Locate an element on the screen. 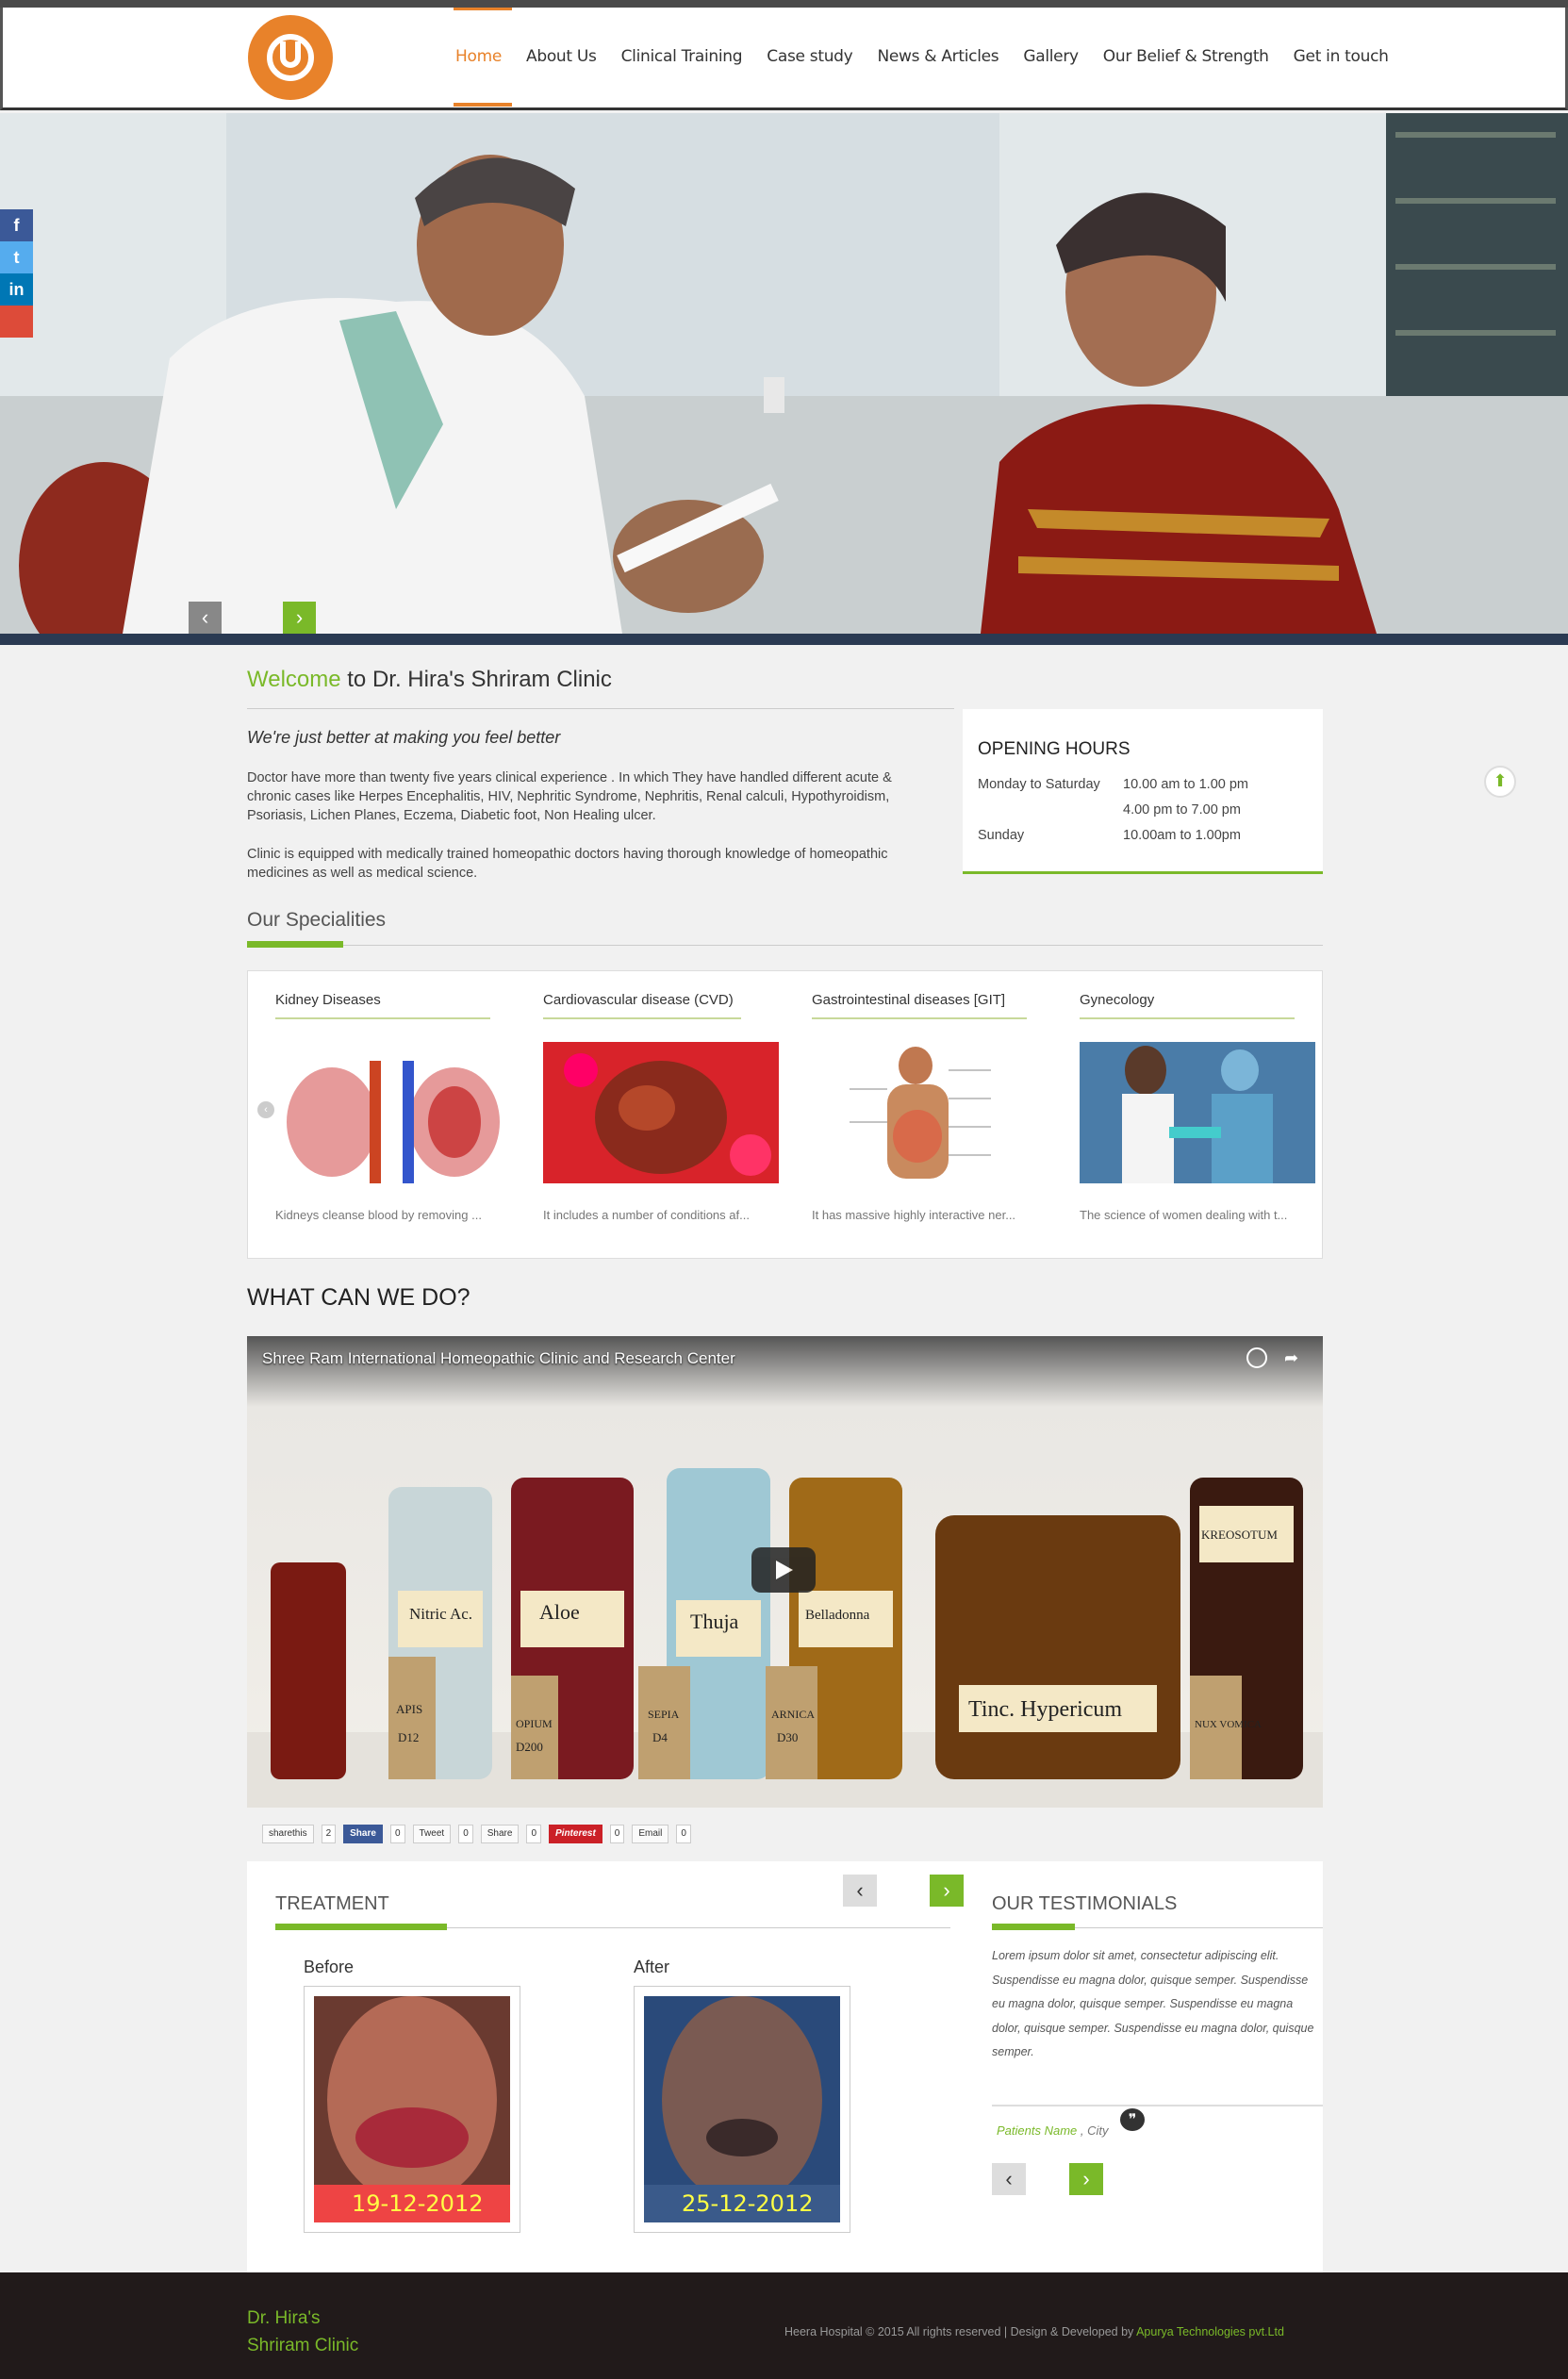 Image resolution: width=1568 pixels, height=2379 pixels. pinterest-button: Pinterest is located at coordinates (575, 1834).